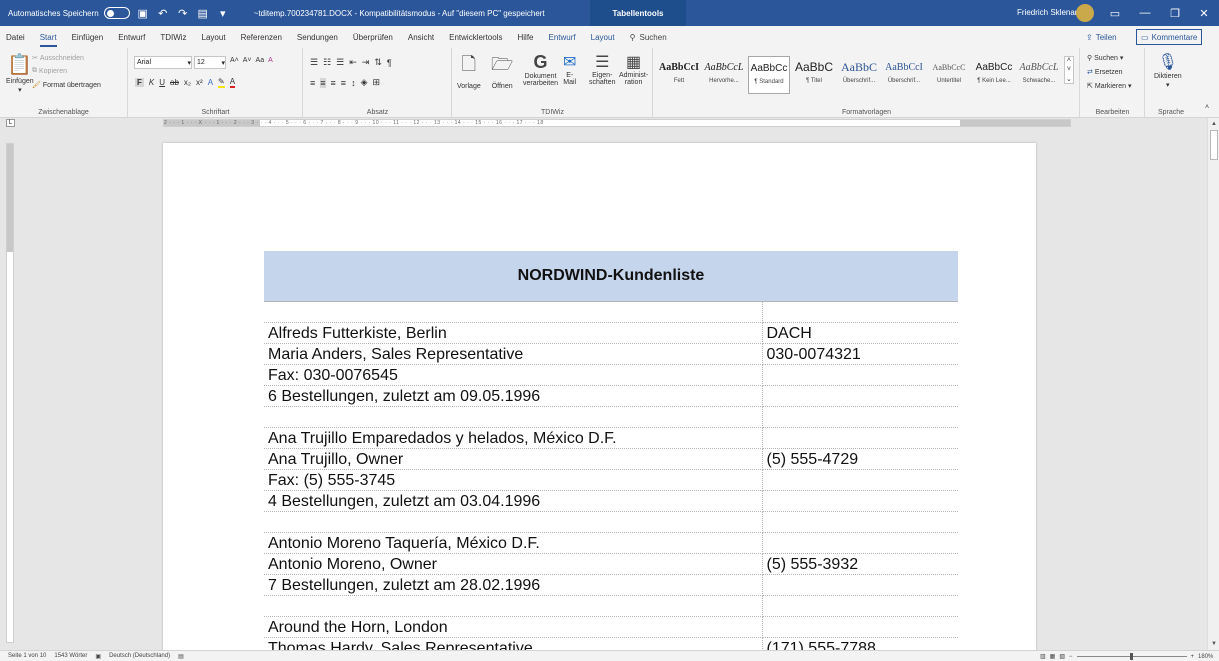  Describe the element at coordinates (611, 543) in the screenshot. I see `table-row: Antonio Moreno Taquería, México D.F.` at that location.